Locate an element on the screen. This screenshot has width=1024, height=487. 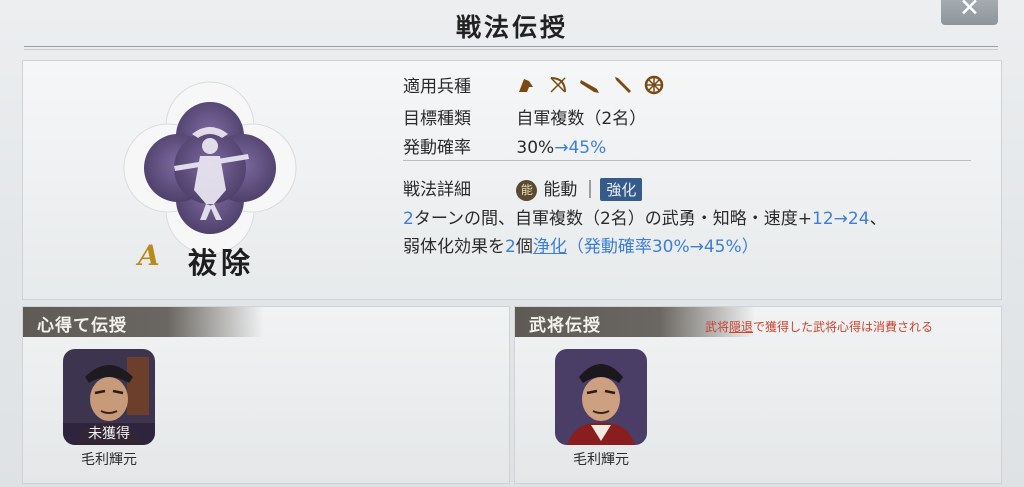
troop-types-row: 適用兵種 is located at coordinates (536, 84).